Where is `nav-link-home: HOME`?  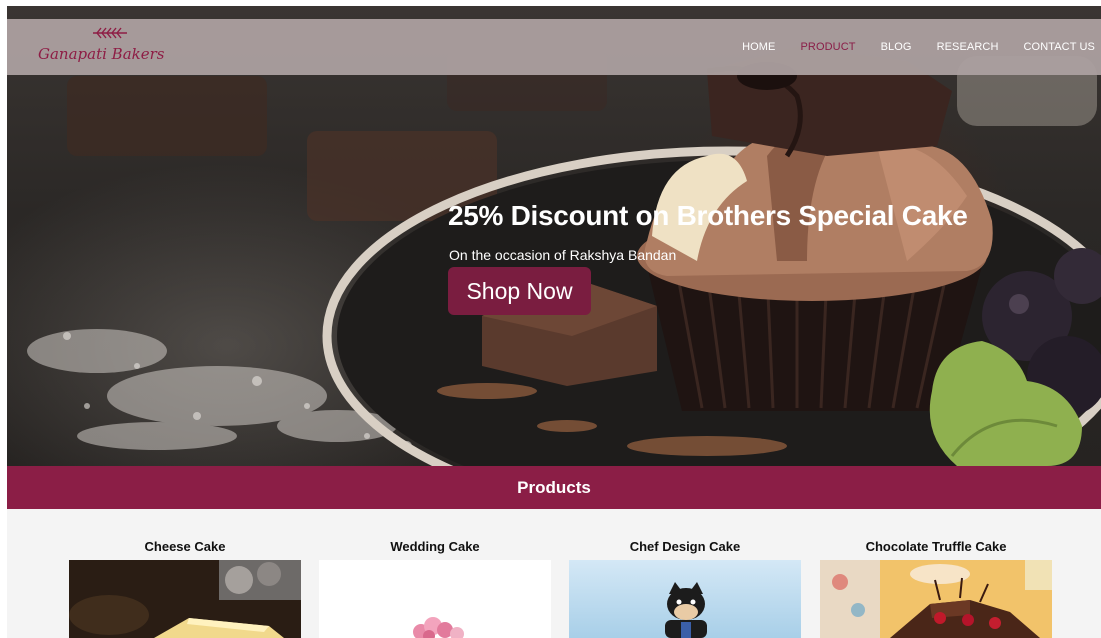 nav-link-home: HOME is located at coordinates (758, 47).